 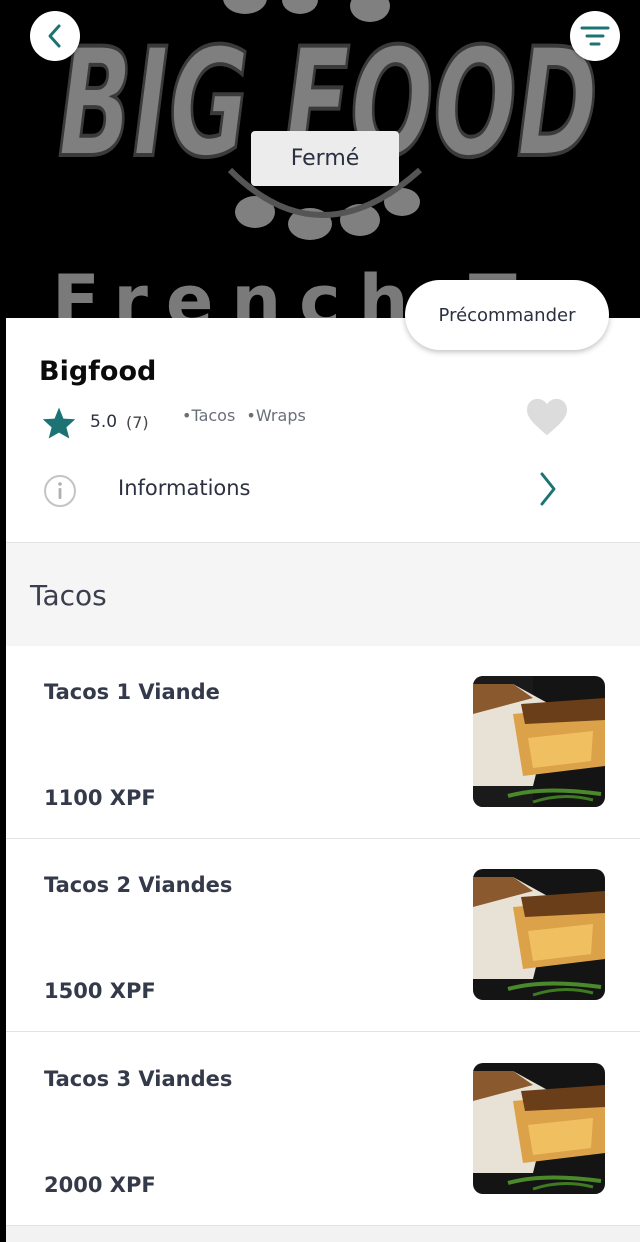 I want to click on item-price: 2000 XPF, so click(x=100, y=1185).